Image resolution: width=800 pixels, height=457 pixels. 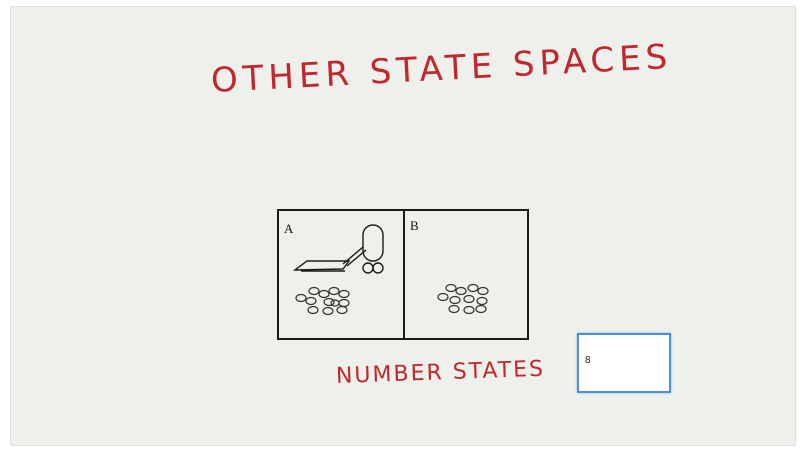 I want to click on answer-box, so click(x=624, y=363).